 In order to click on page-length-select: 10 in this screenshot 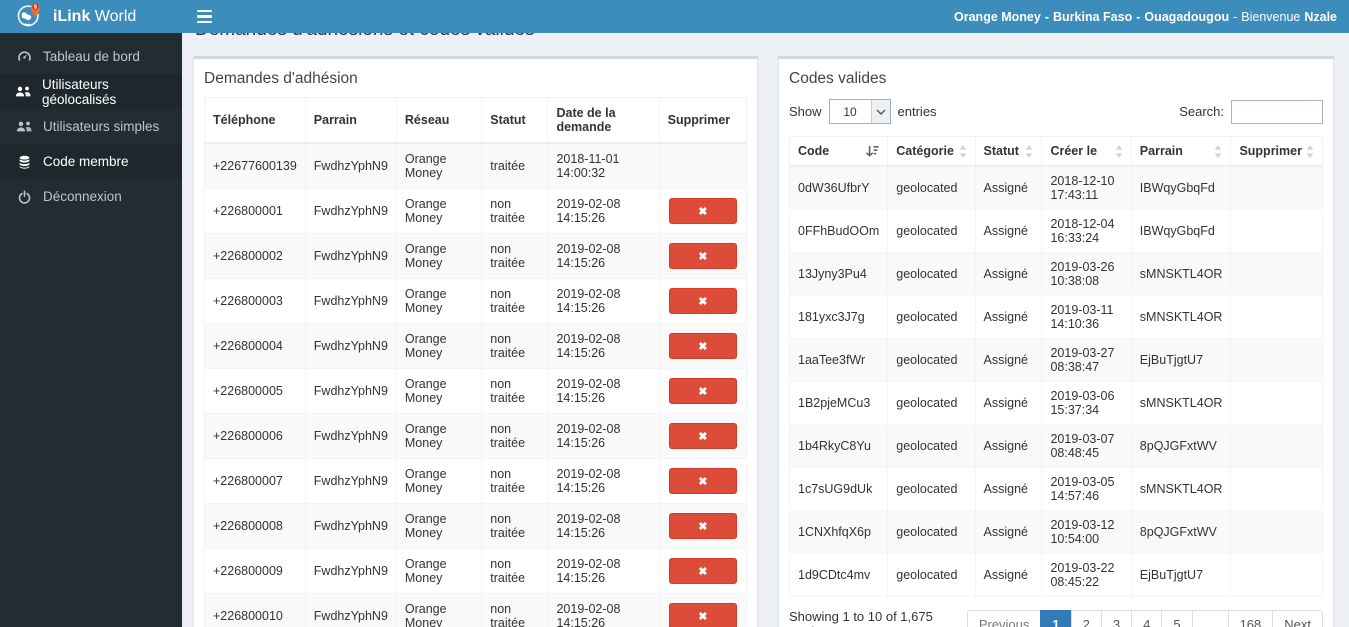, I will do `click(859, 111)`.